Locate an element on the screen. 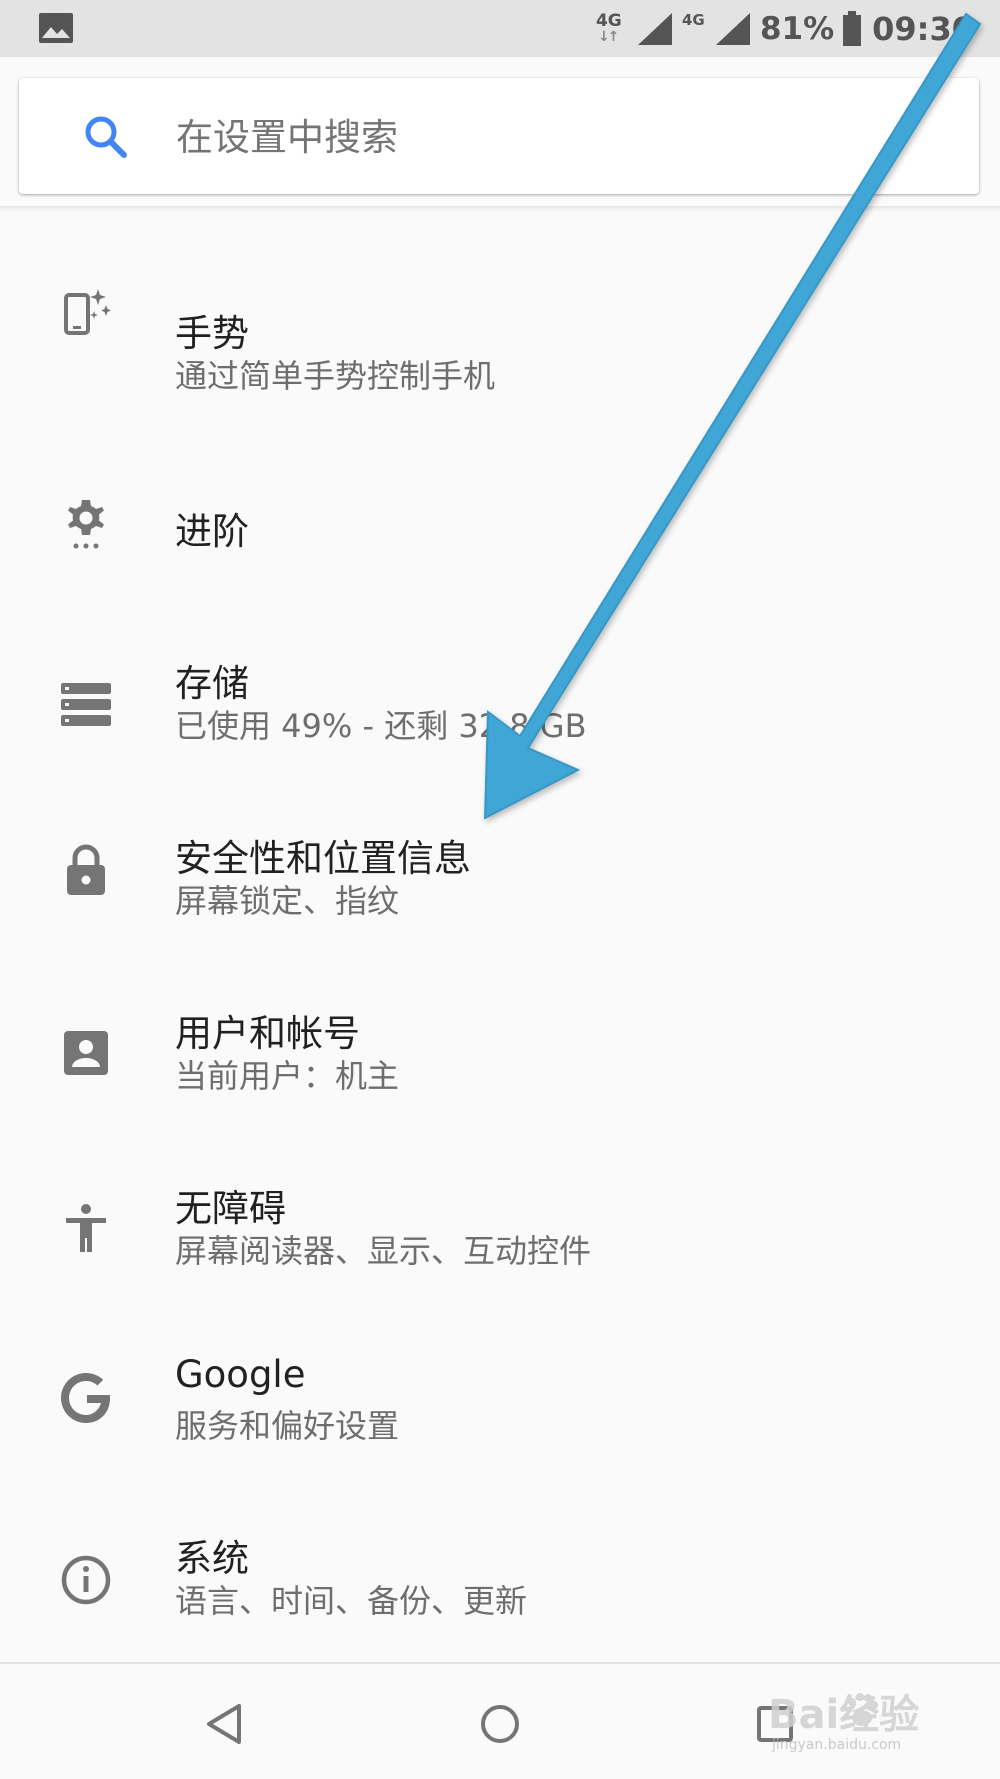 The width and height of the screenshot is (1000, 1779). settings-item-title: 存储 is located at coordinates (212, 683).